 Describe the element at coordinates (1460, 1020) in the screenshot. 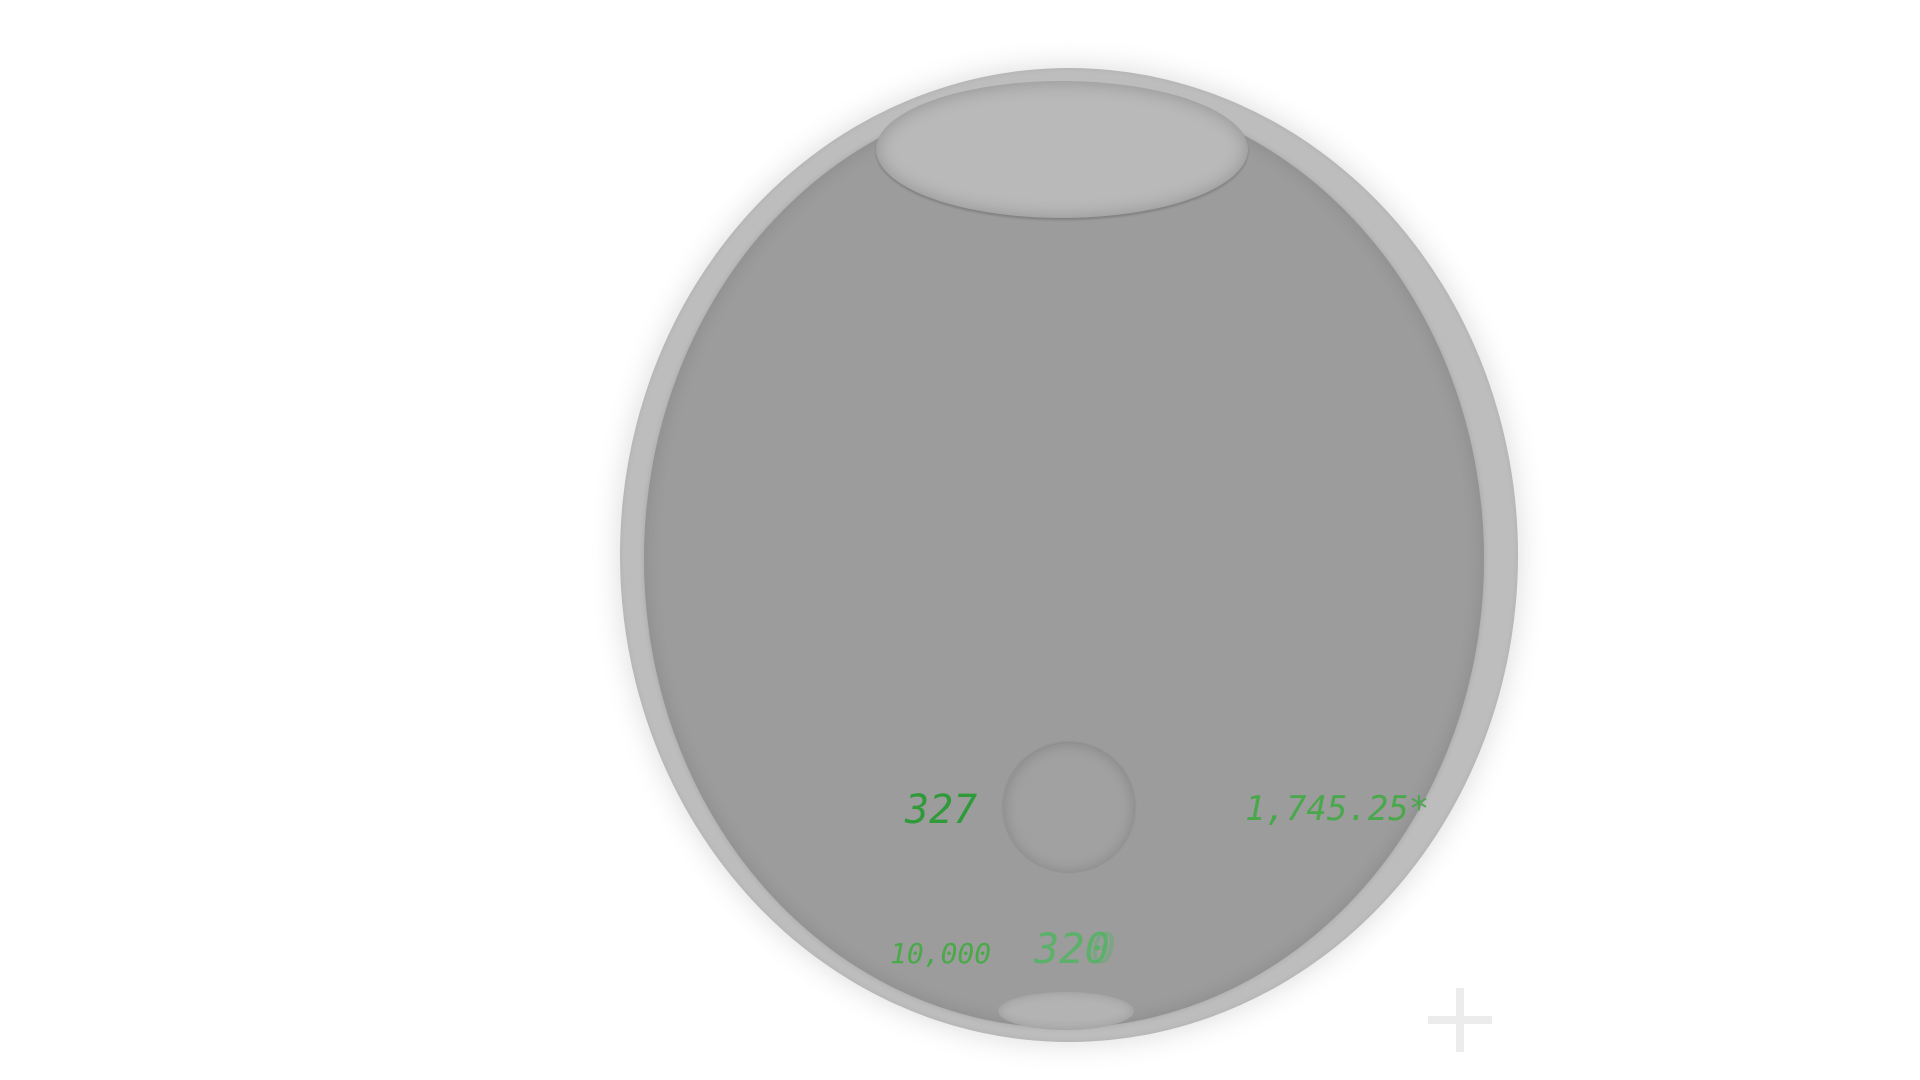

I see `plus-icon` at that location.